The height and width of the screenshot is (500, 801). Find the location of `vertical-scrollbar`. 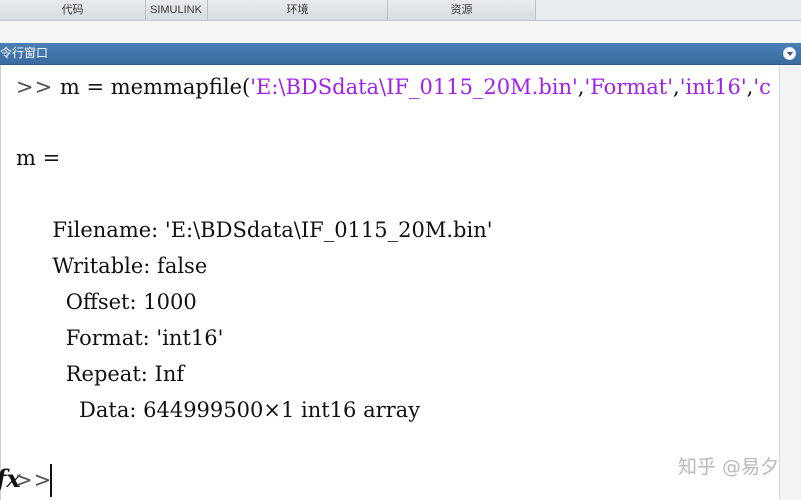

vertical-scrollbar is located at coordinates (790, 282).